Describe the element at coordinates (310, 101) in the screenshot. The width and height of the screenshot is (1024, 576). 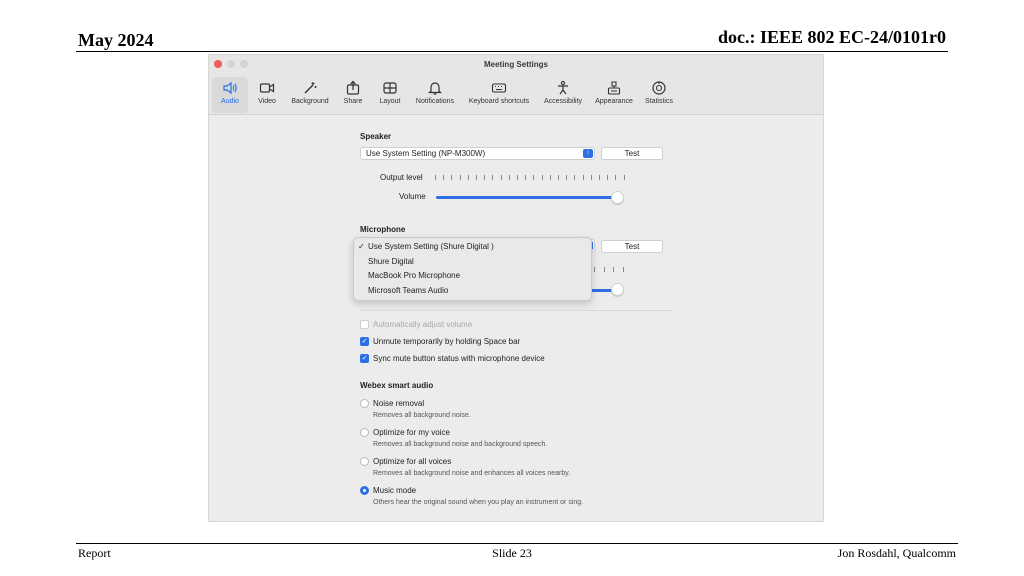
I see `tab-label: Background` at that location.